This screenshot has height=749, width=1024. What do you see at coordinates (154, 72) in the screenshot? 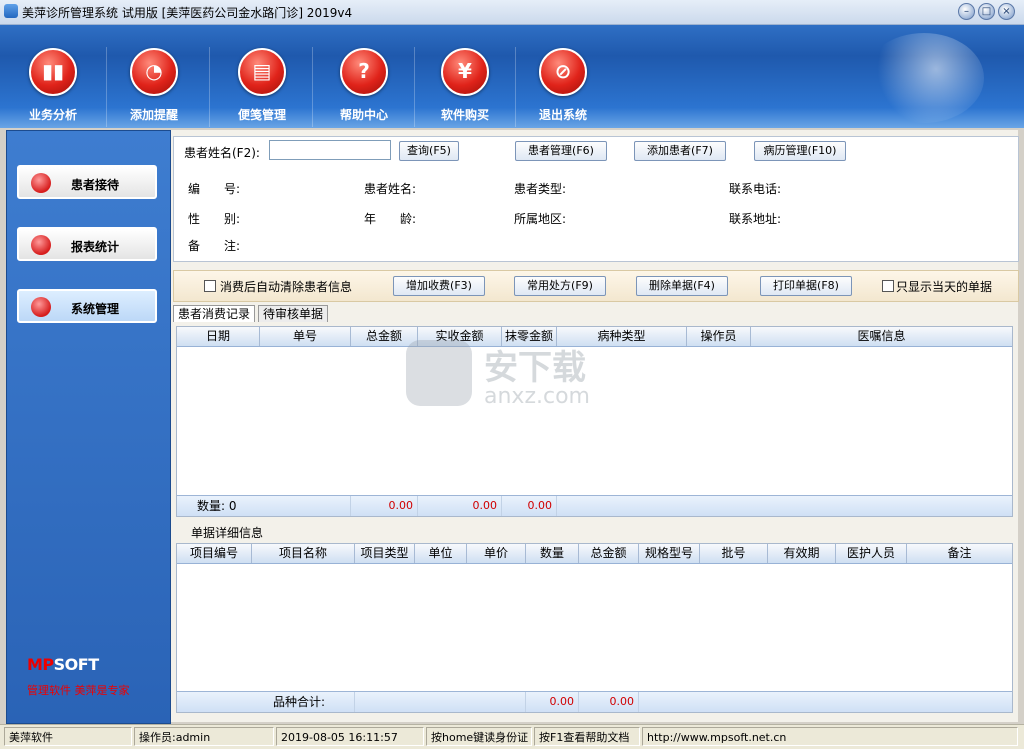
I see `clock-icon: ◔` at bounding box center [154, 72].